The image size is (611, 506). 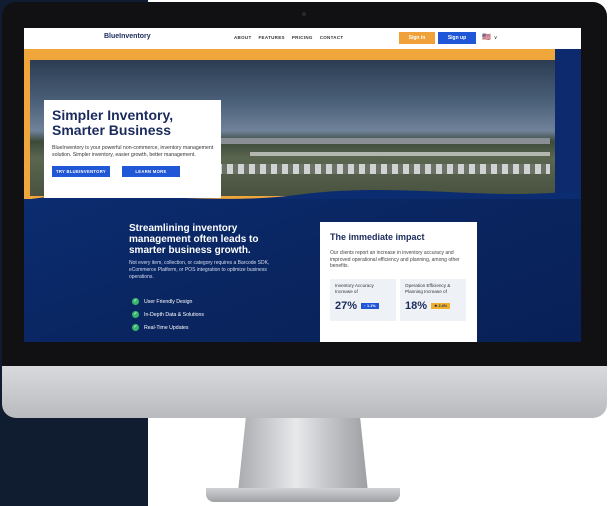 I want to click on feature-item: ✓ In-Depth Data & Solutions, so click(x=168, y=314).